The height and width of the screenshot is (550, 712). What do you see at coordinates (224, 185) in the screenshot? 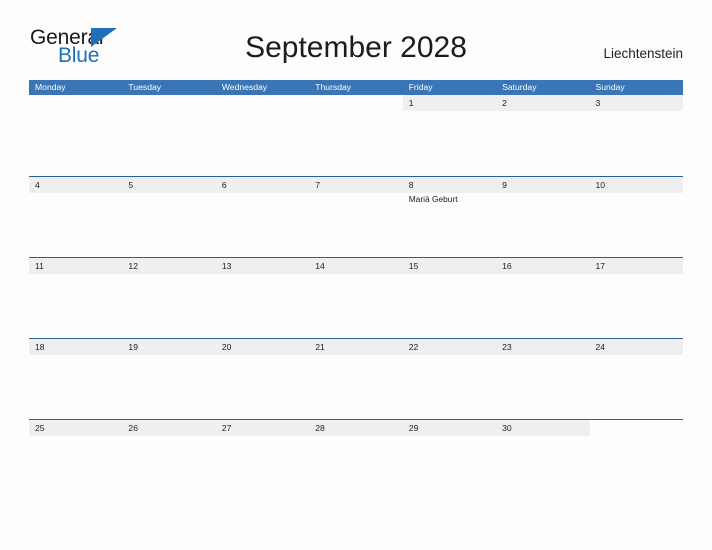
I see `day-number: 6` at bounding box center [224, 185].